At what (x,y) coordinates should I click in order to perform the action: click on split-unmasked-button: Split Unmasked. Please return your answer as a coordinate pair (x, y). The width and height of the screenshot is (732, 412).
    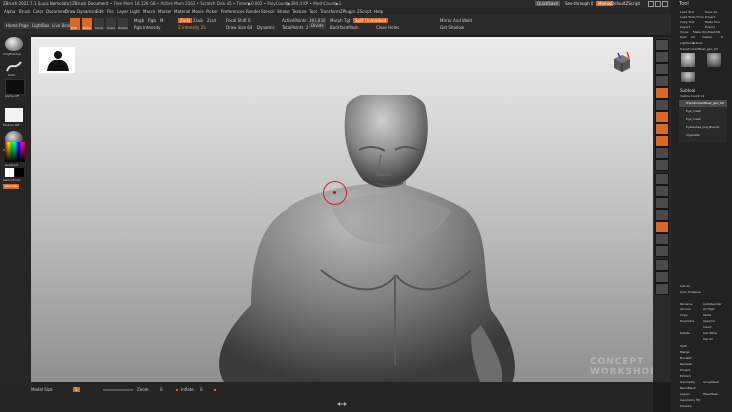
    Looking at the image, I should click on (371, 20).